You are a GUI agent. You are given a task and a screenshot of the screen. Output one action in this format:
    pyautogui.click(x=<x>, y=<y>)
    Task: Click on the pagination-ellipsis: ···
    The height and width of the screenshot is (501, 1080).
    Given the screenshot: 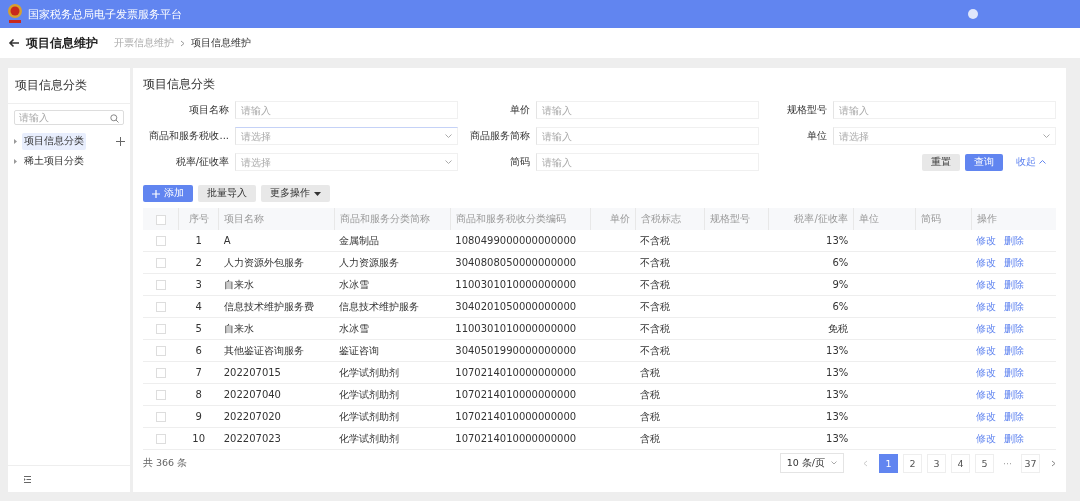 What is the action you would take?
    pyautogui.click(x=1007, y=463)
    